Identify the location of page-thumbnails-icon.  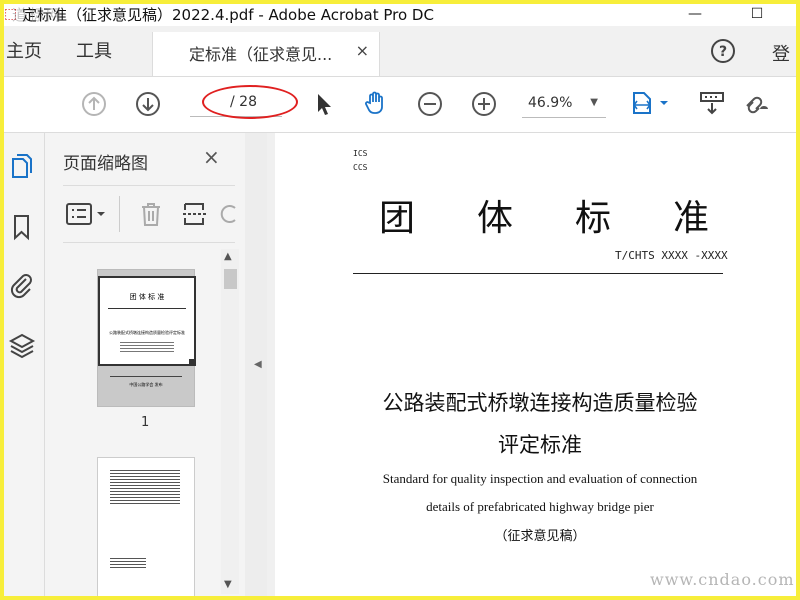
(22, 167).